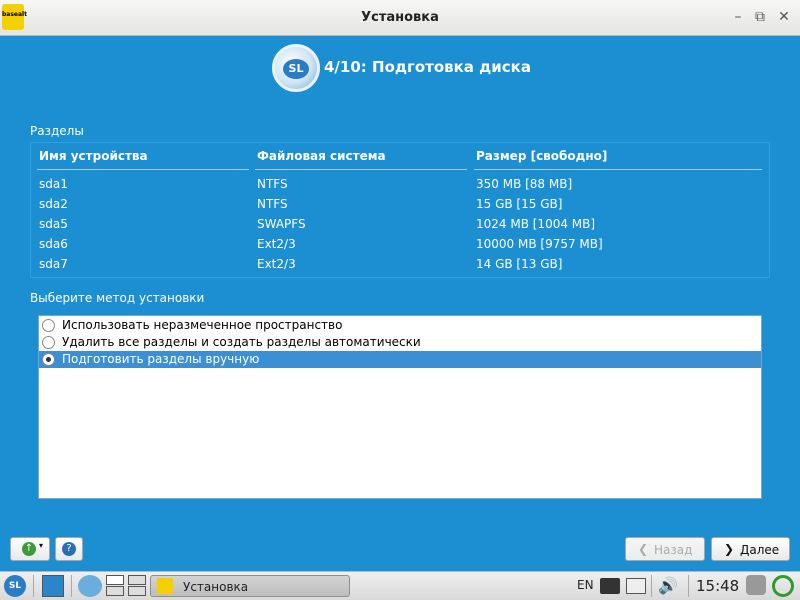  I want to click on cell-device: sda5, so click(53, 224).